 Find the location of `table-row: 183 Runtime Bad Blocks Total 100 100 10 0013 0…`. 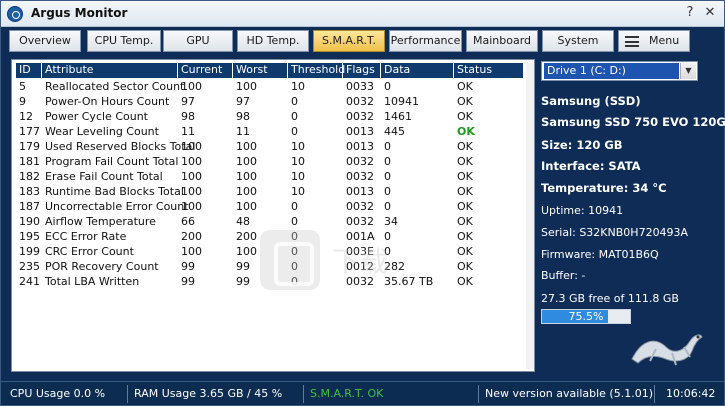

table-row: 183 Runtime Bad Blocks Total 100 100 10 0013 0… is located at coordinates (269, 191).